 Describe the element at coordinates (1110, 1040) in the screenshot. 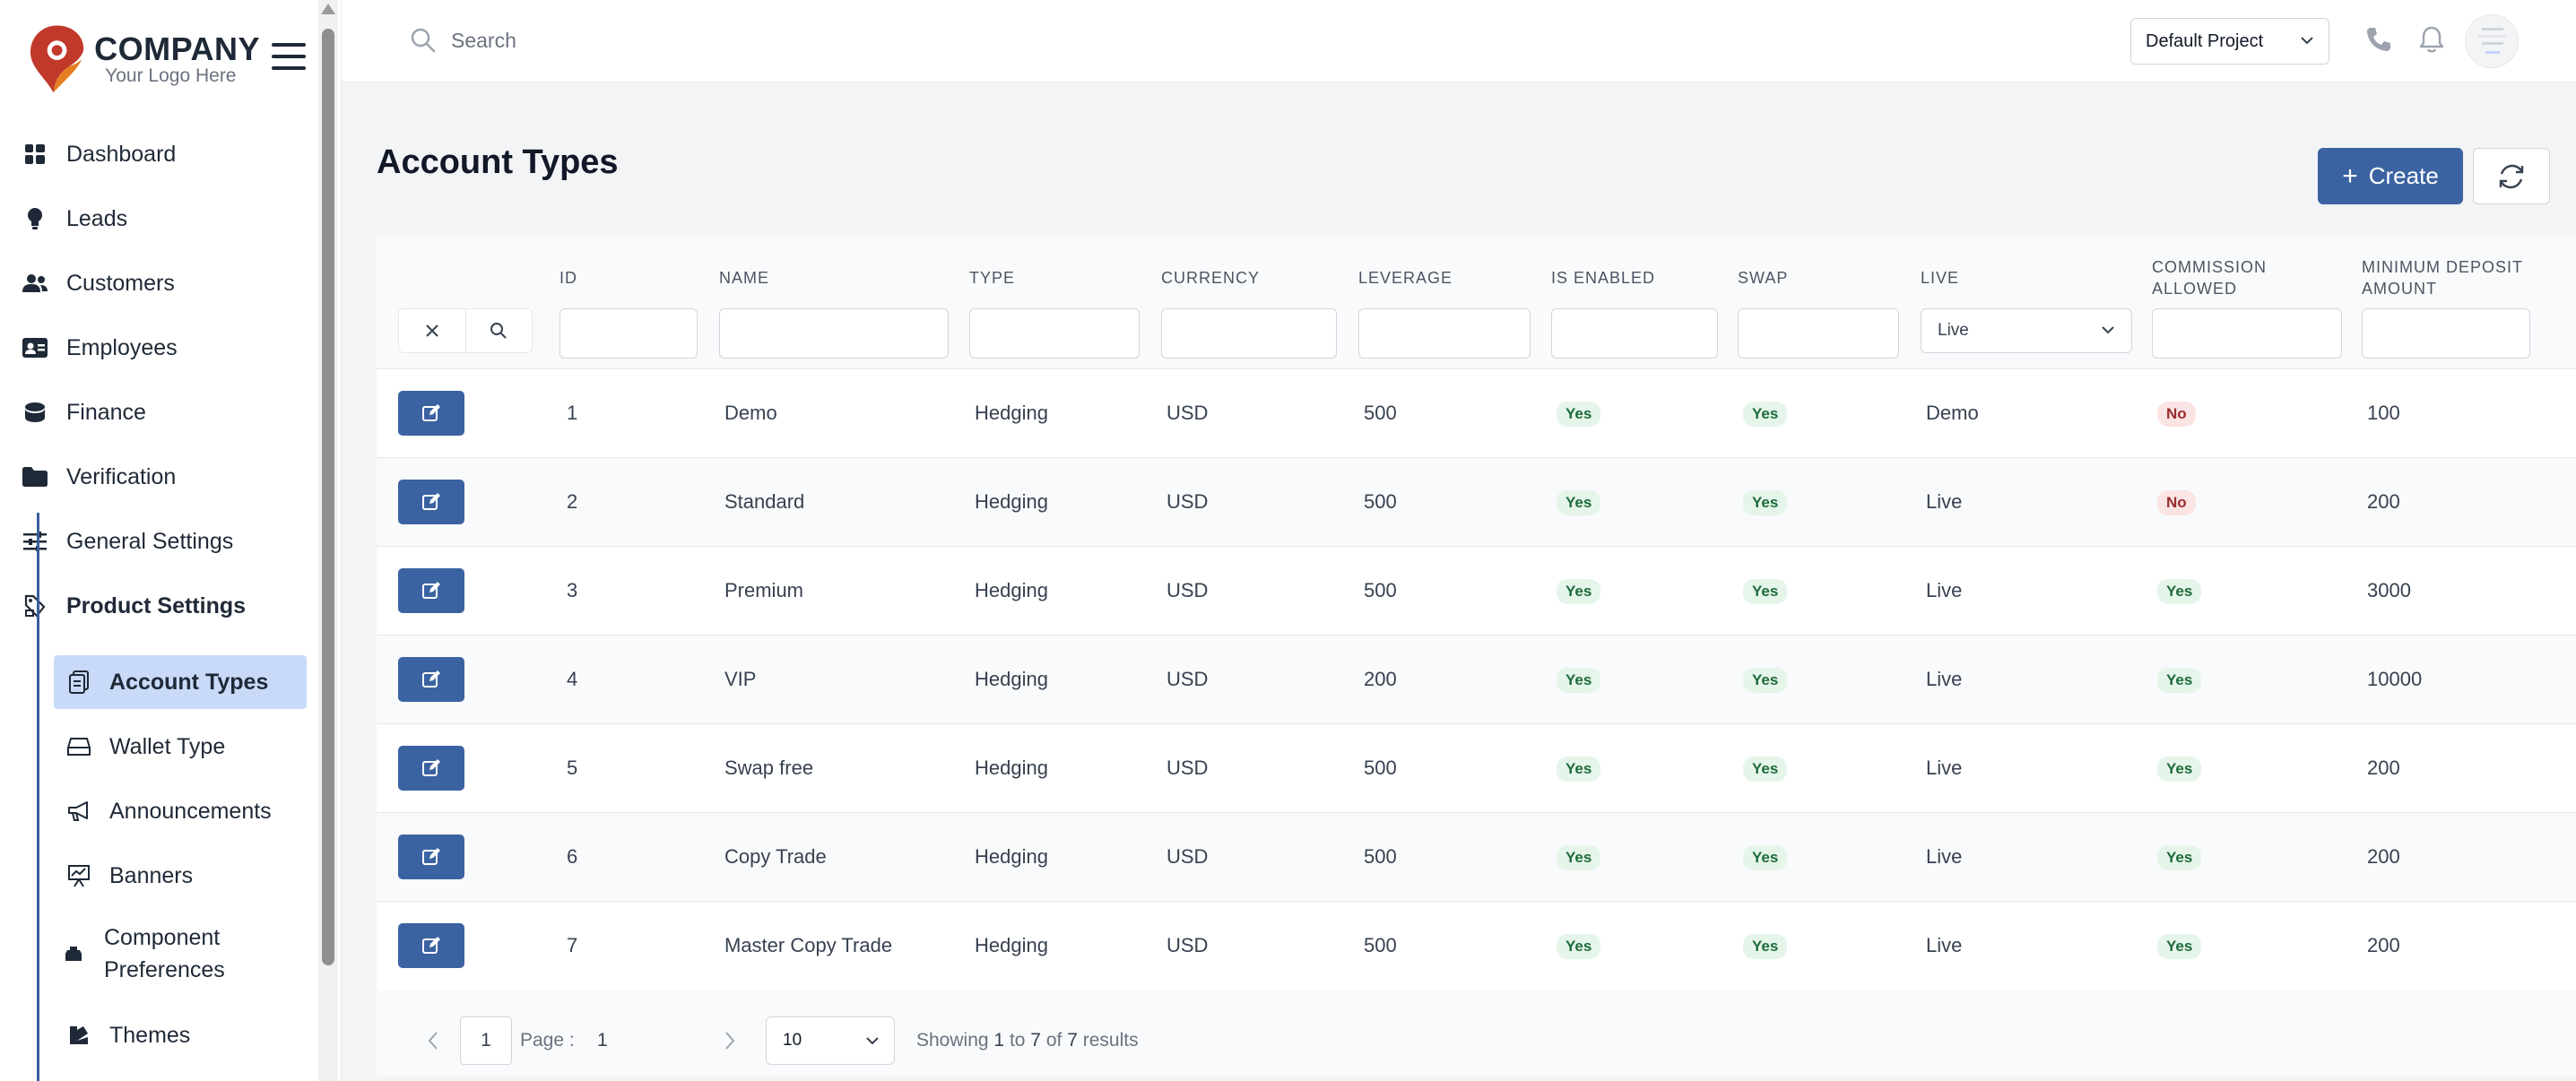

I see `results-word: results` at that location.